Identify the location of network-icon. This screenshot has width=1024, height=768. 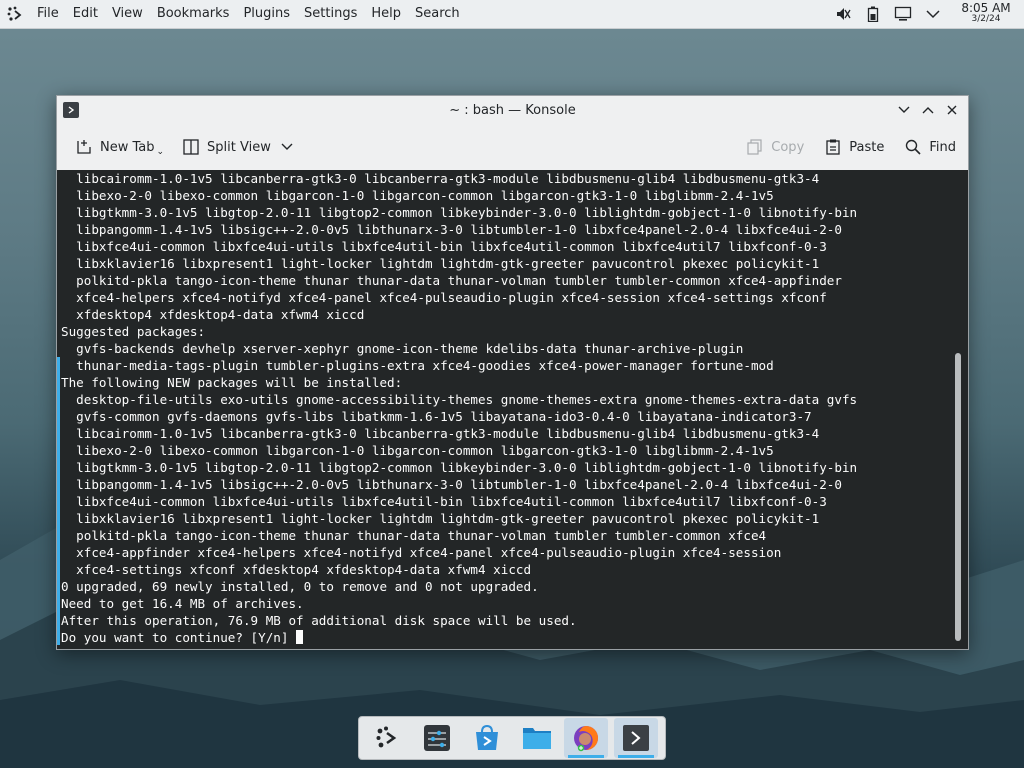
(903, 14).